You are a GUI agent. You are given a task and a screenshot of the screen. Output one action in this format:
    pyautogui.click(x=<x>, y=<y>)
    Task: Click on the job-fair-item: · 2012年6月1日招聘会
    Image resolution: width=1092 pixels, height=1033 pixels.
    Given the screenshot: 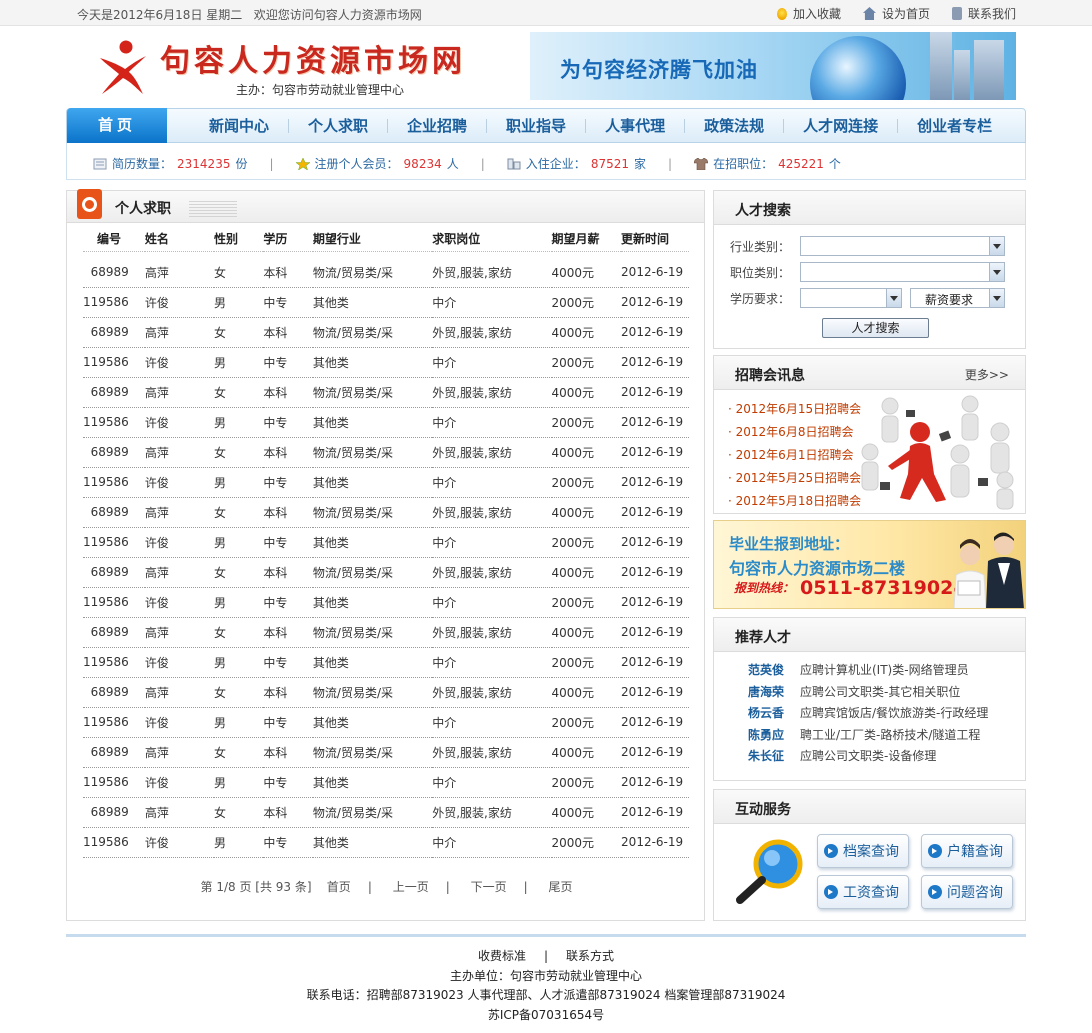 What is the action you would take?
    pyautogui.click(x=794, y=455)
    